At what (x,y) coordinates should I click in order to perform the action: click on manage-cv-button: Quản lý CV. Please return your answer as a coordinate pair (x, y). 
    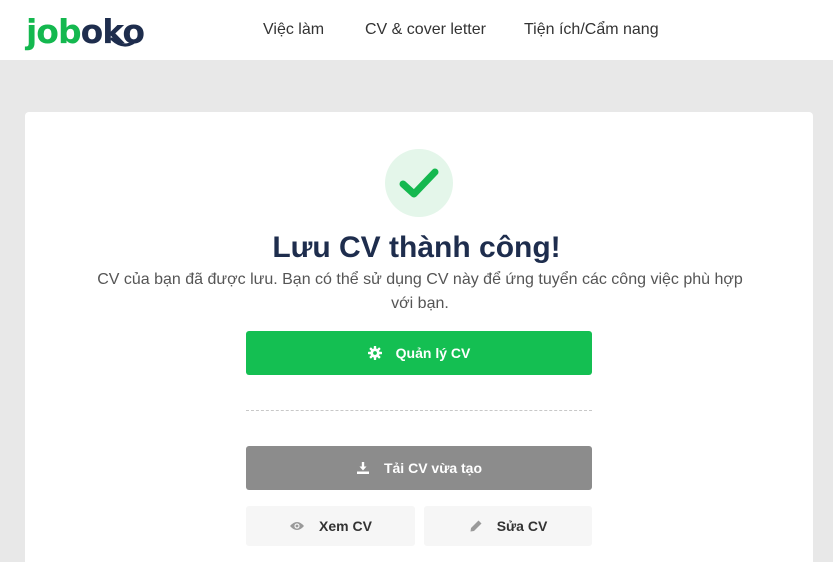
    Looking at the image, I should click on (419, 353).